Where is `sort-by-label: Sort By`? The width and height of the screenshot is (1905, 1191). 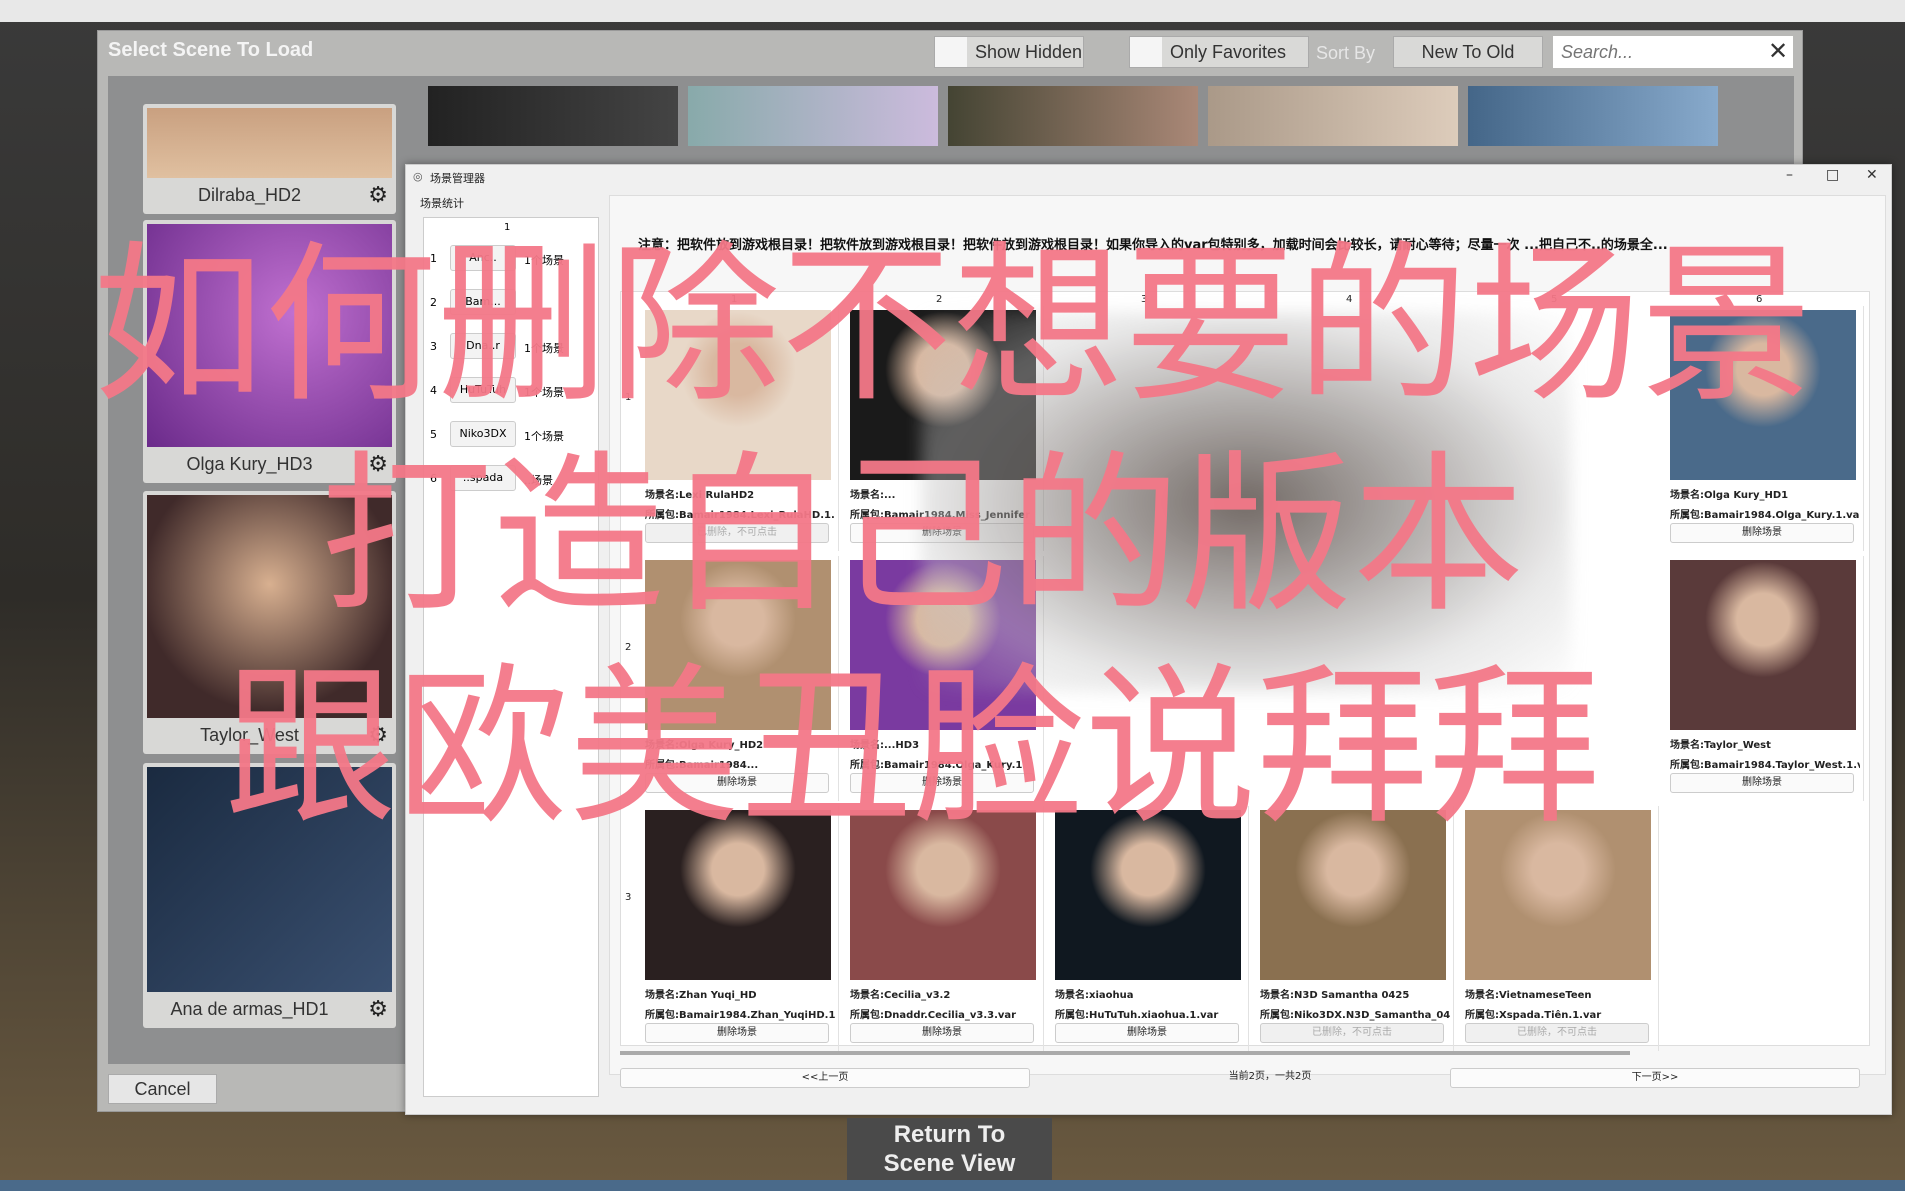 sort-by-label: Sort By is located at coordinates (1346, 53).